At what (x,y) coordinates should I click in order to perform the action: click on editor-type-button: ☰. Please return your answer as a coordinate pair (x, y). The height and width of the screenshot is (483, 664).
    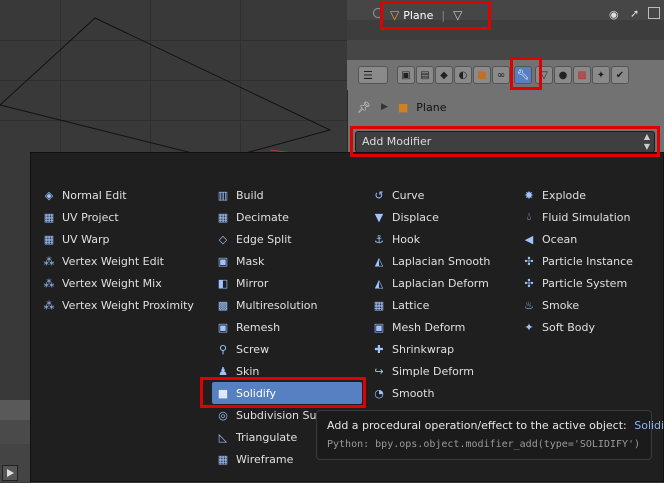
    Looking at the image, I should click on (373, 75).